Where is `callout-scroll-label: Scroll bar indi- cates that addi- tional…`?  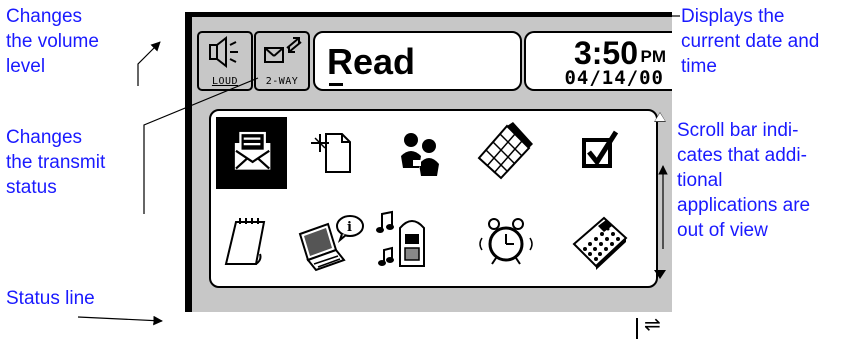
callout-scroll-label: Scroll bar indi- cates that addi- tional… is located at coordinates (744, 180).